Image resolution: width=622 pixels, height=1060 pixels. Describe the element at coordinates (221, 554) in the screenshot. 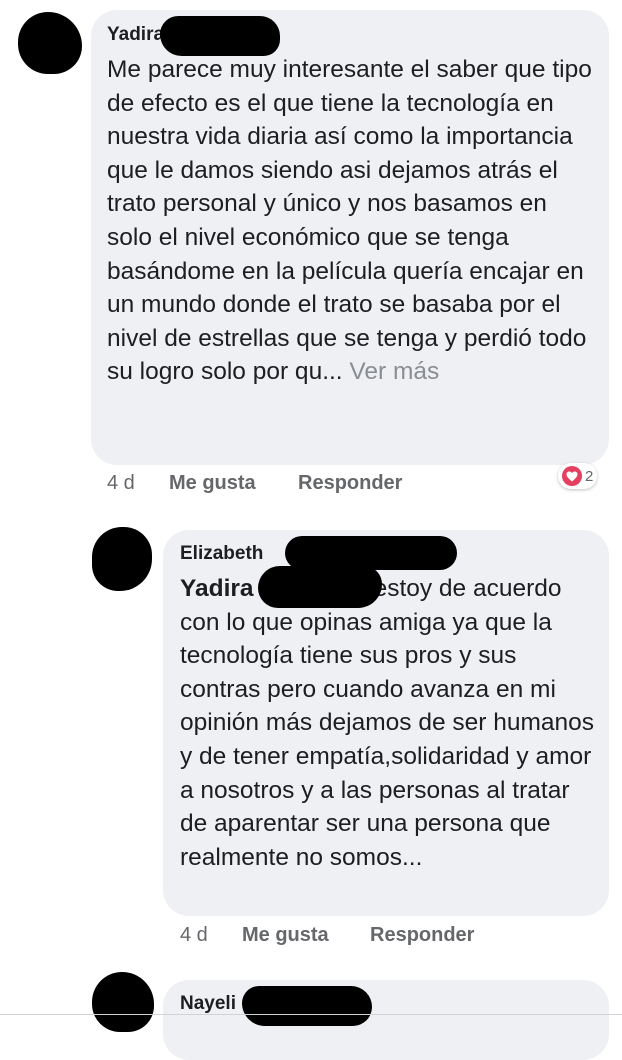

I see `comment-author: Elizabeth` at that location.